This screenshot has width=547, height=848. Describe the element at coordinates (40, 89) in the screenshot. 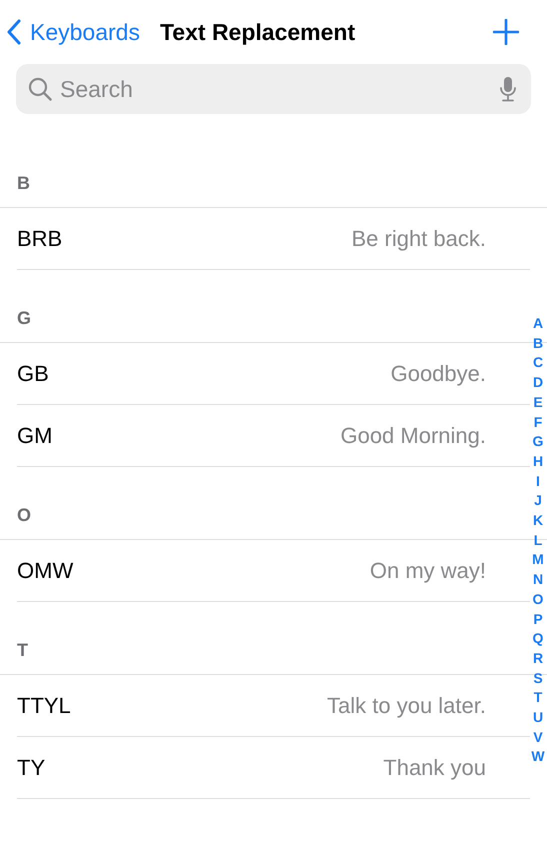

I see `search-icon` at that location.